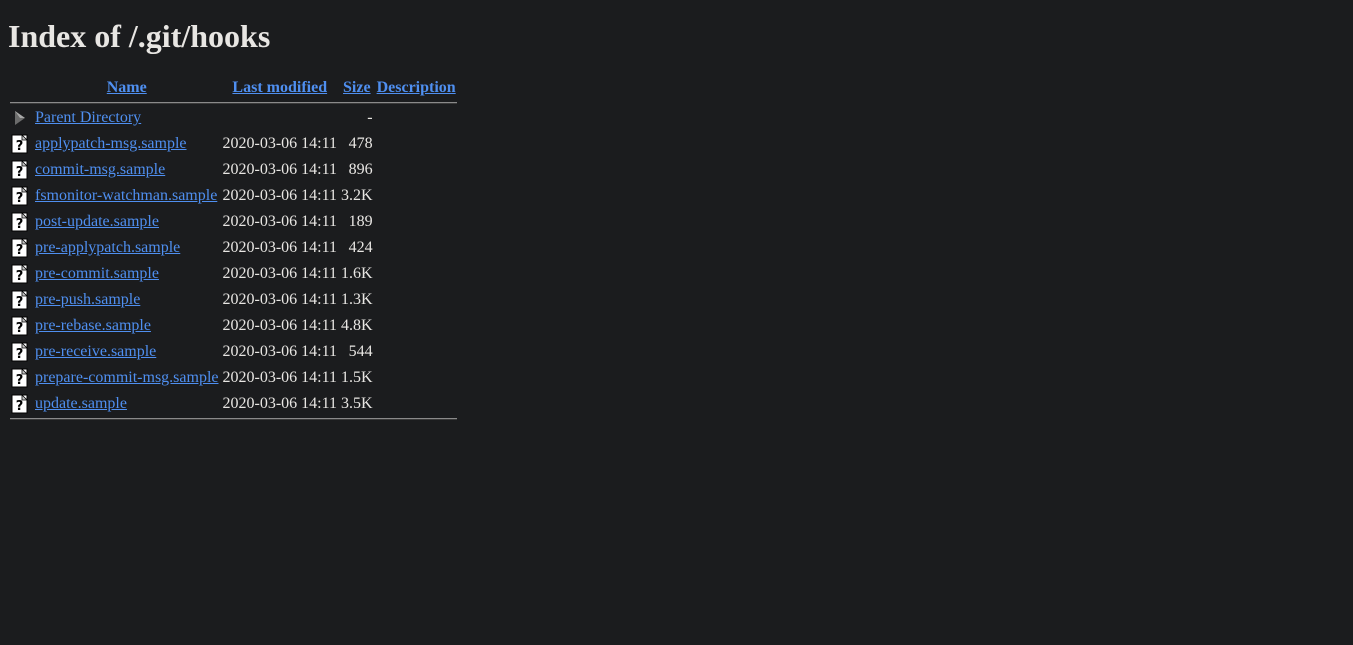 This screenshot has width=1353, height=645. I want to click on file-link: pre-push.sample, so click(87, 299).